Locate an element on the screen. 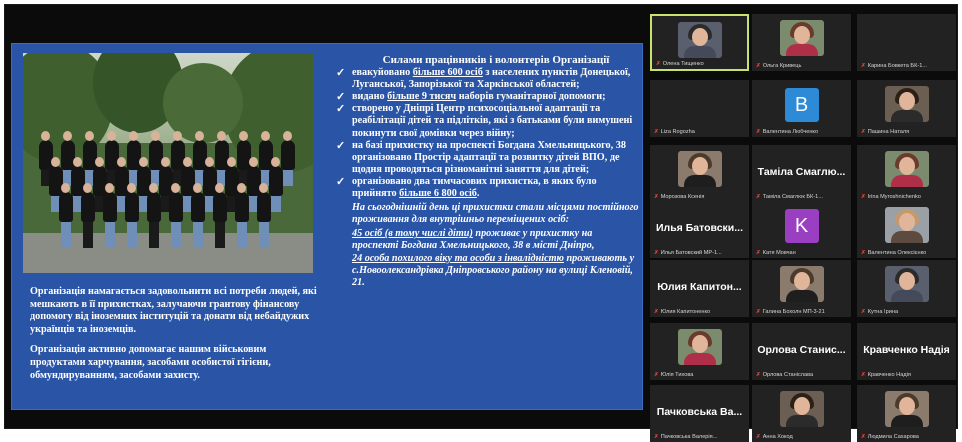 The image size is (962, 442). participant-tile: ✗ Анна Хокод is located at coordinates (801, 413).